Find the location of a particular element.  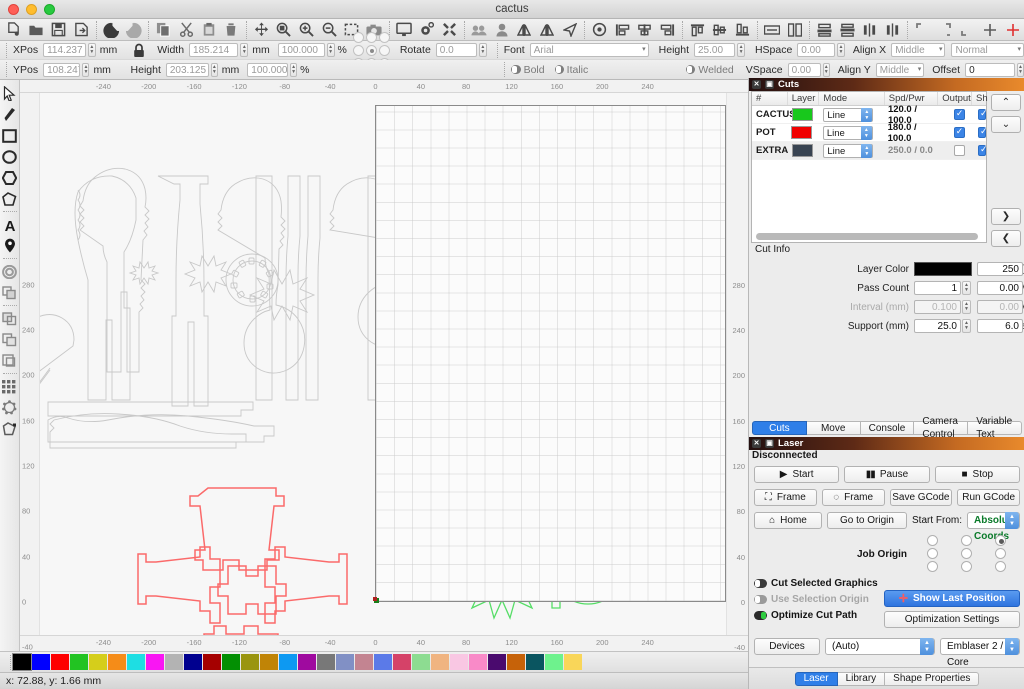

open-folder-icon is located at coordinates (36, 29).